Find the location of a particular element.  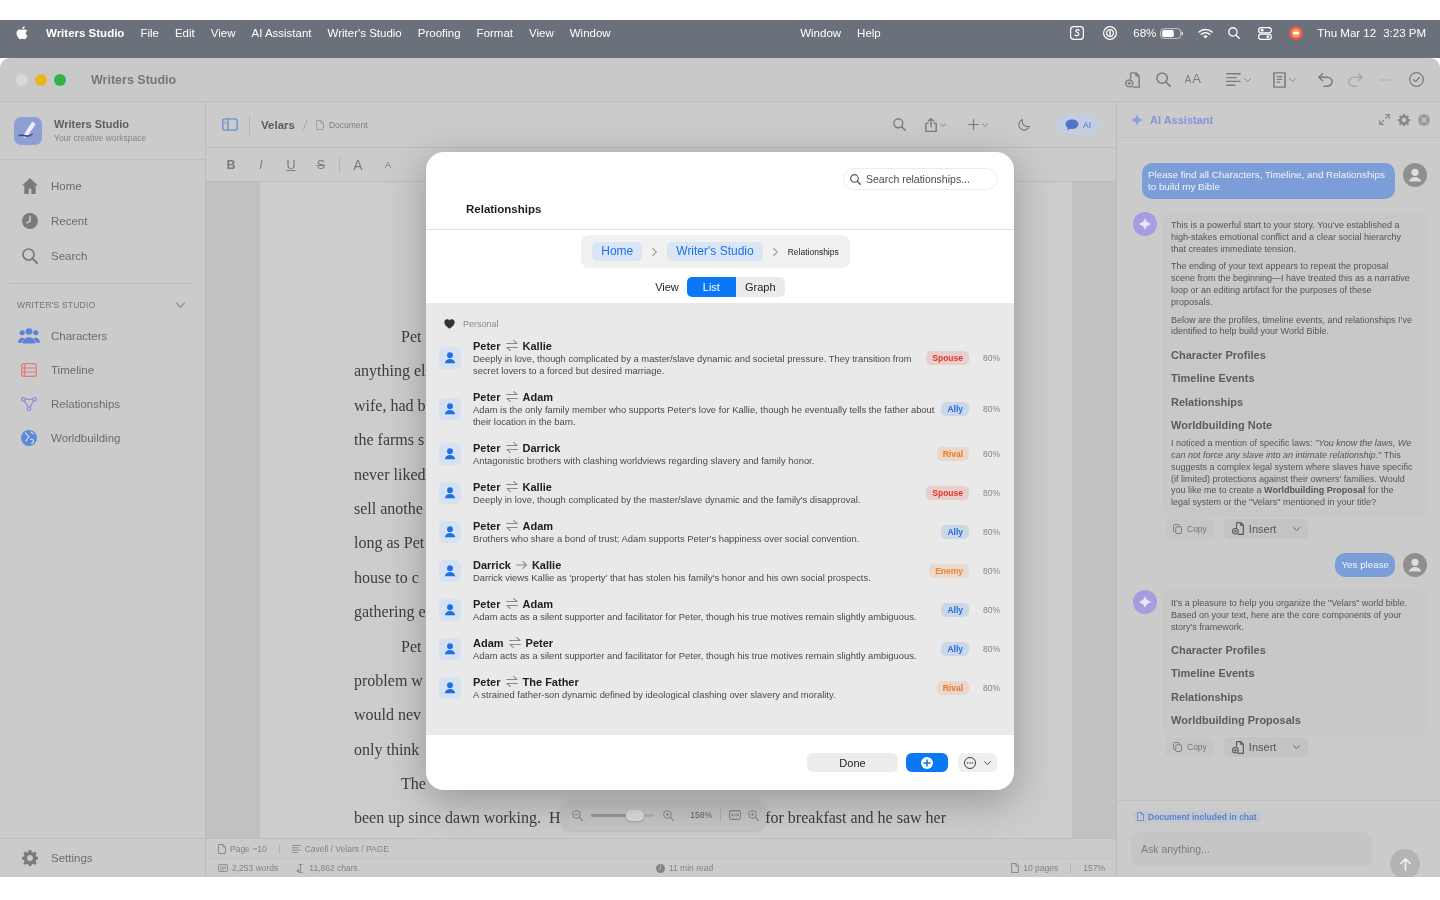

window-zoom-icon is located at coordinates (60, 79).